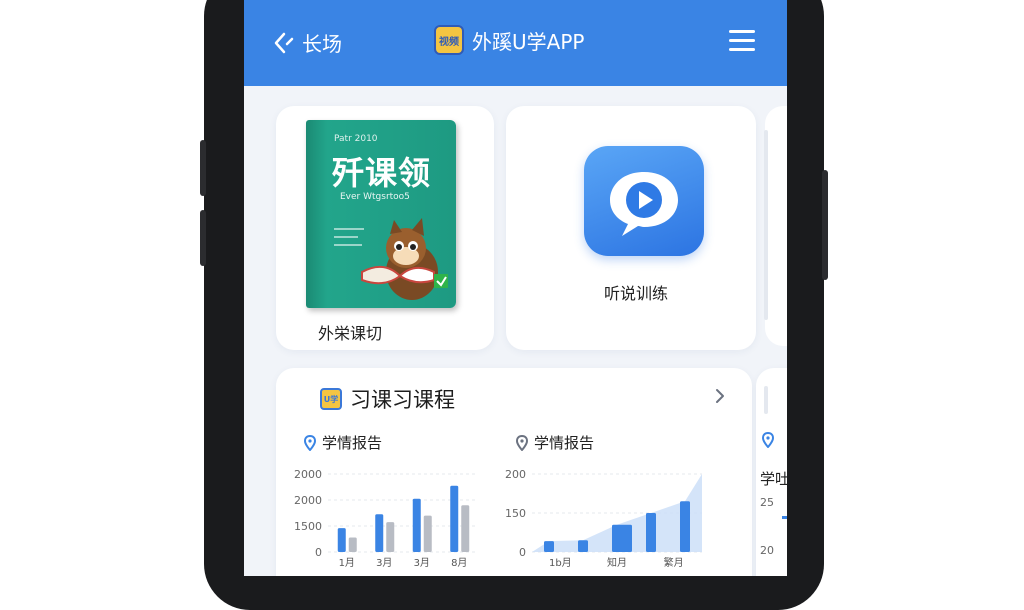 This screenshot has height=610, width=1024. I want to click on y-tick-label: 150, so click(515, 513).